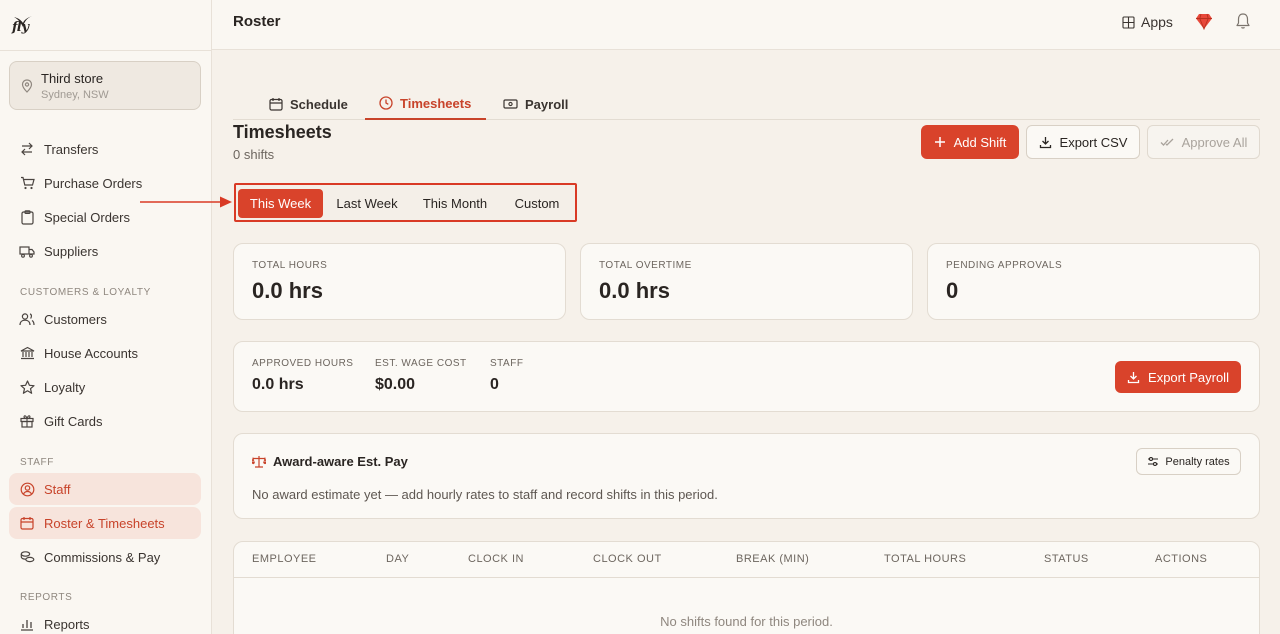 This screenshot has height=634, width=1280. I want to click on column-header-total-hours: TOTAL HOURS, so click(925, 559).